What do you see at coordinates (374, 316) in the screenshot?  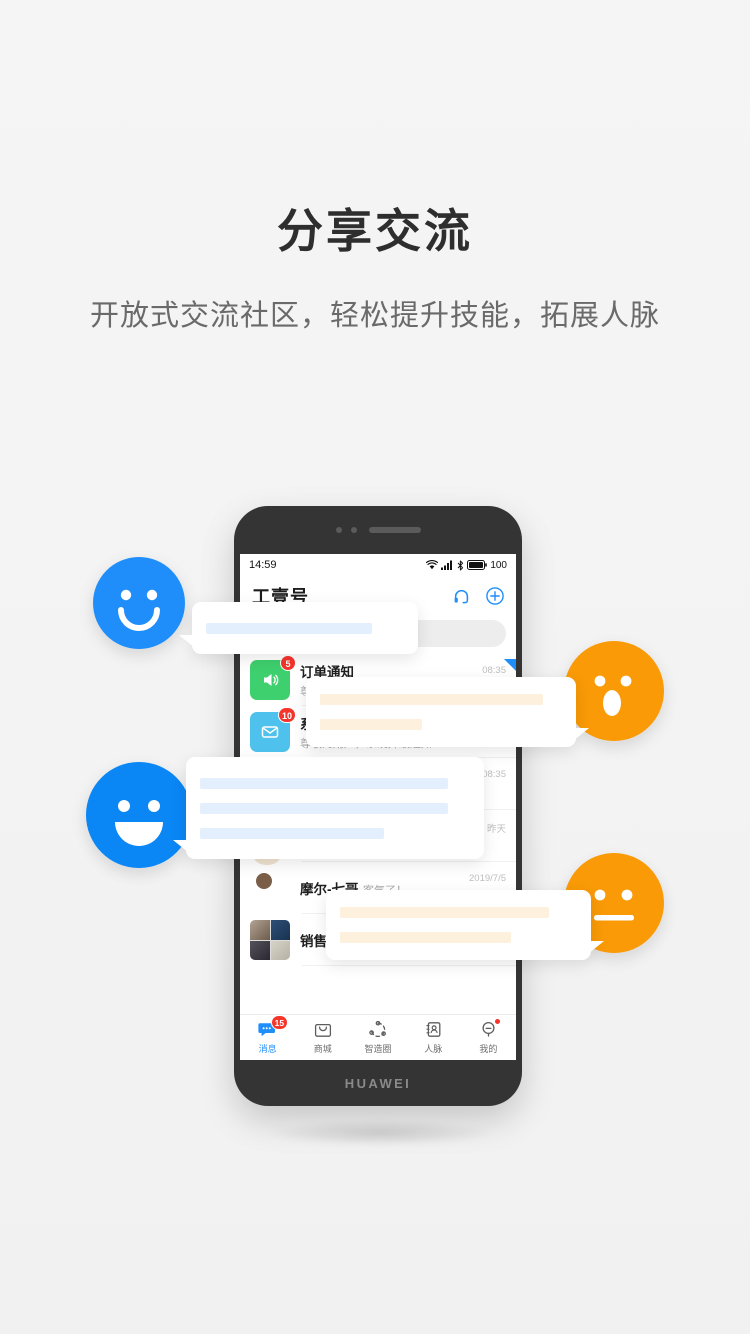 I see `page-subtitle: 开放式交流社区，轻松提升技能，拓展人脉` at bounding box center [374, 316].